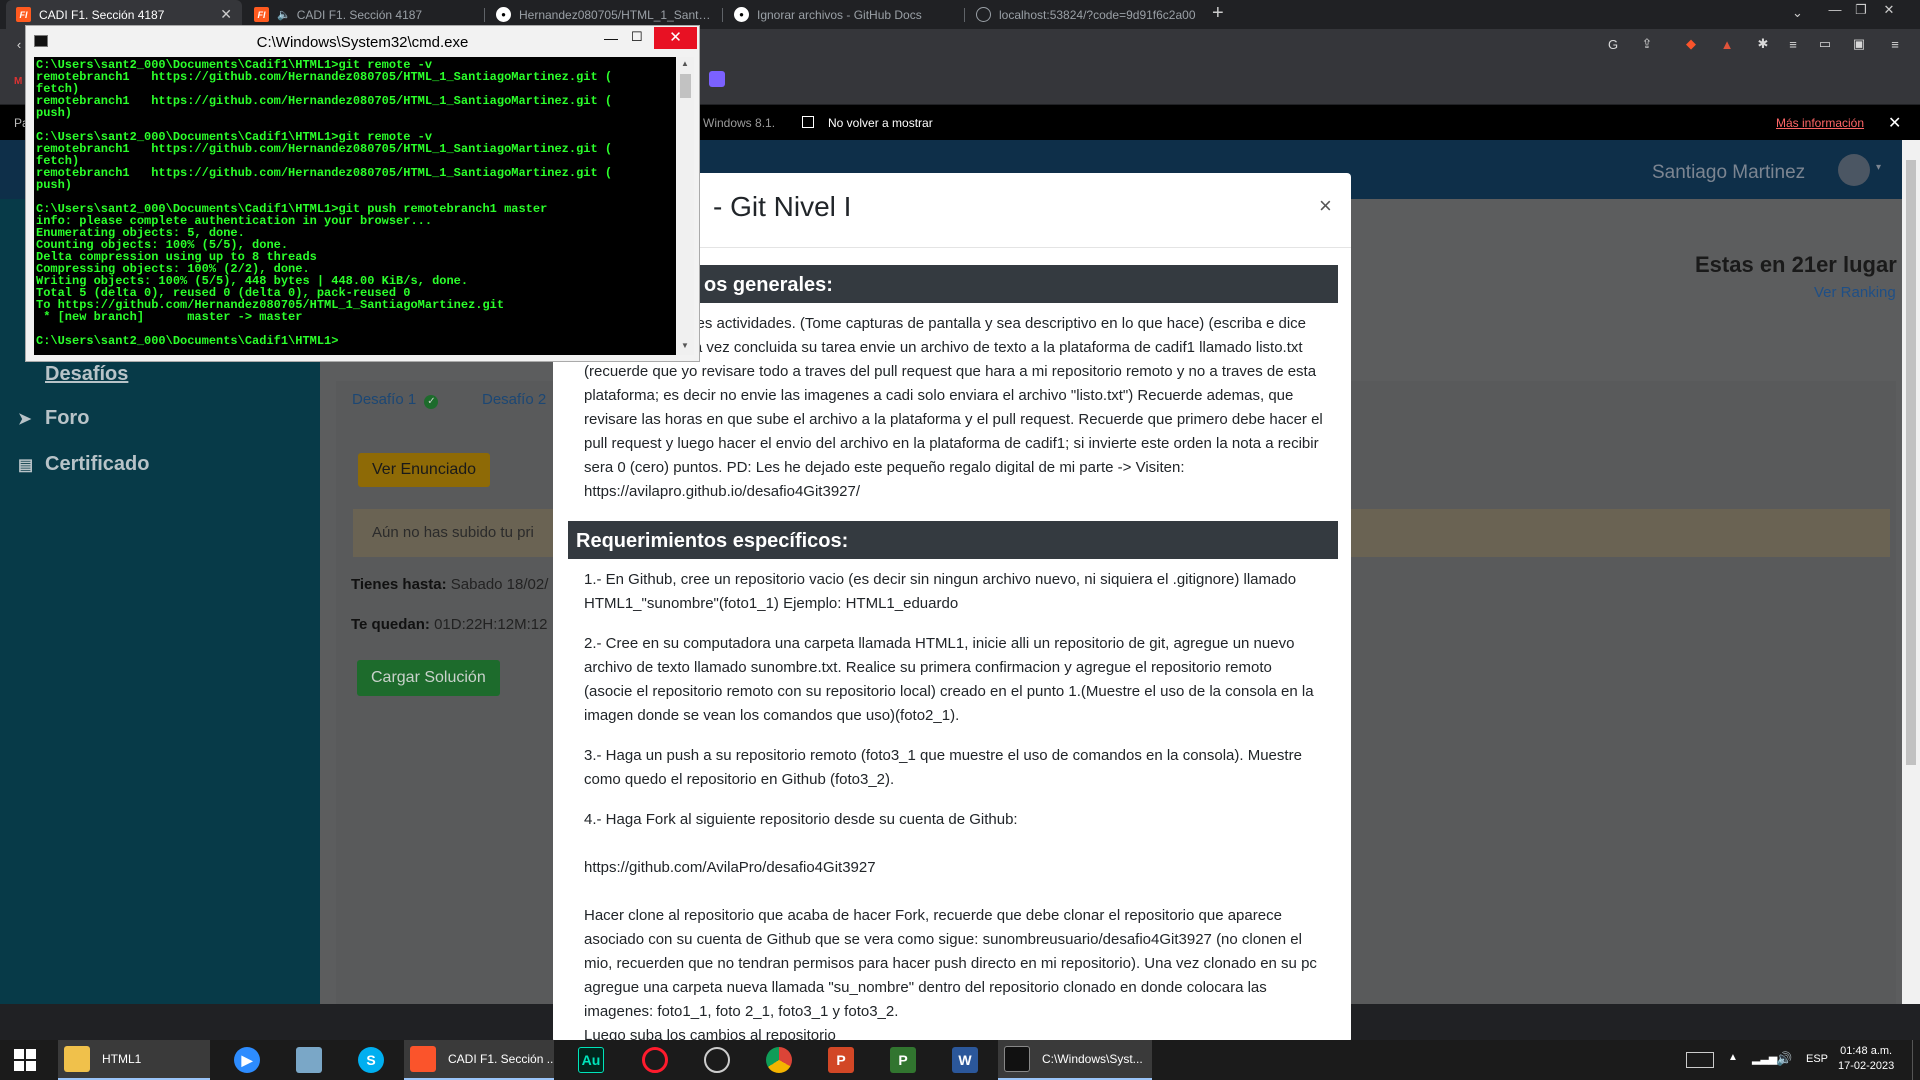 Image resolution: width=1920 pixels, height=1080 pixels. I want to click on restore-icon: ❐, so click(1861, 10).